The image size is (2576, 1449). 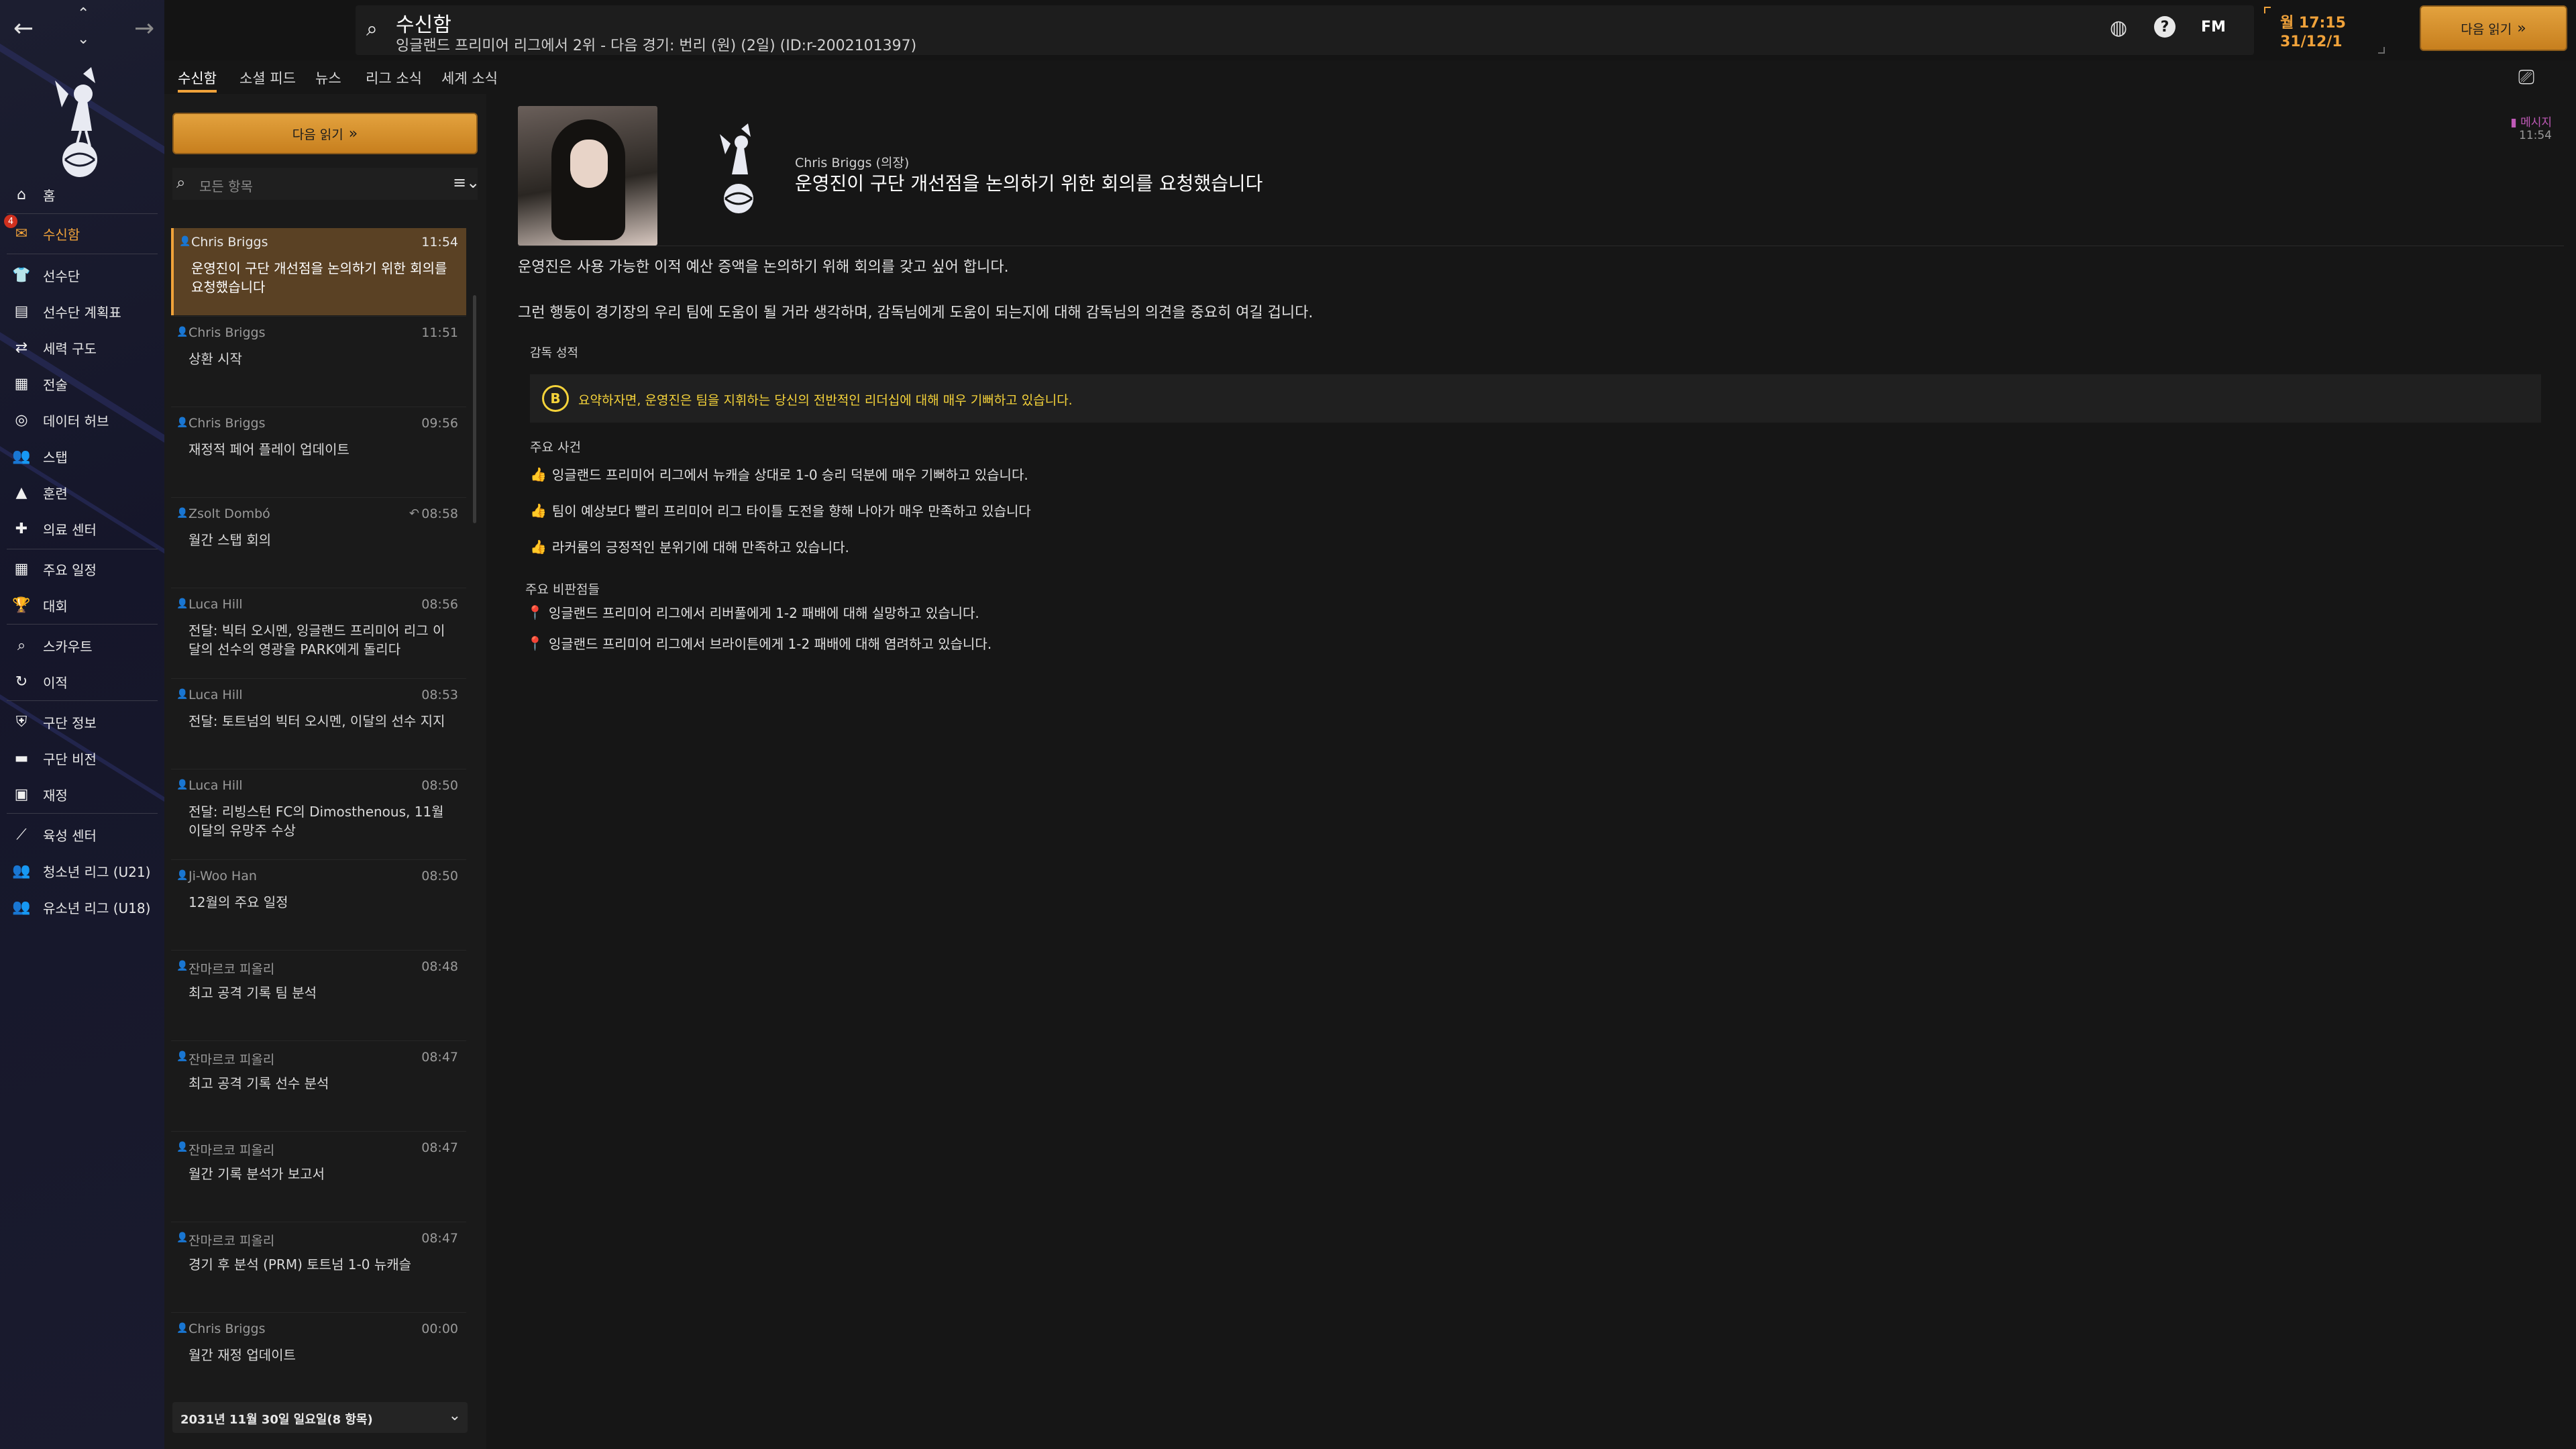 I want to click on message-list-item: 👤 잔마르코 피올리 08:47 월간 기록 분석가 보고서, so click(x=318, y=1177).